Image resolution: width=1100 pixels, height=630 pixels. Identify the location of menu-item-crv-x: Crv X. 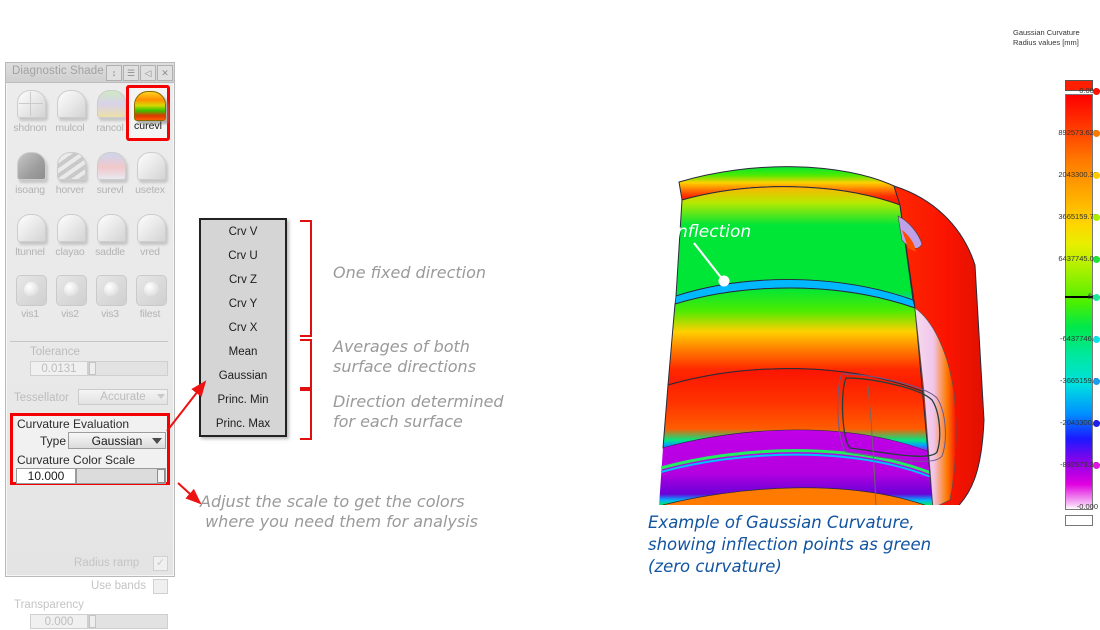
(243, 328).